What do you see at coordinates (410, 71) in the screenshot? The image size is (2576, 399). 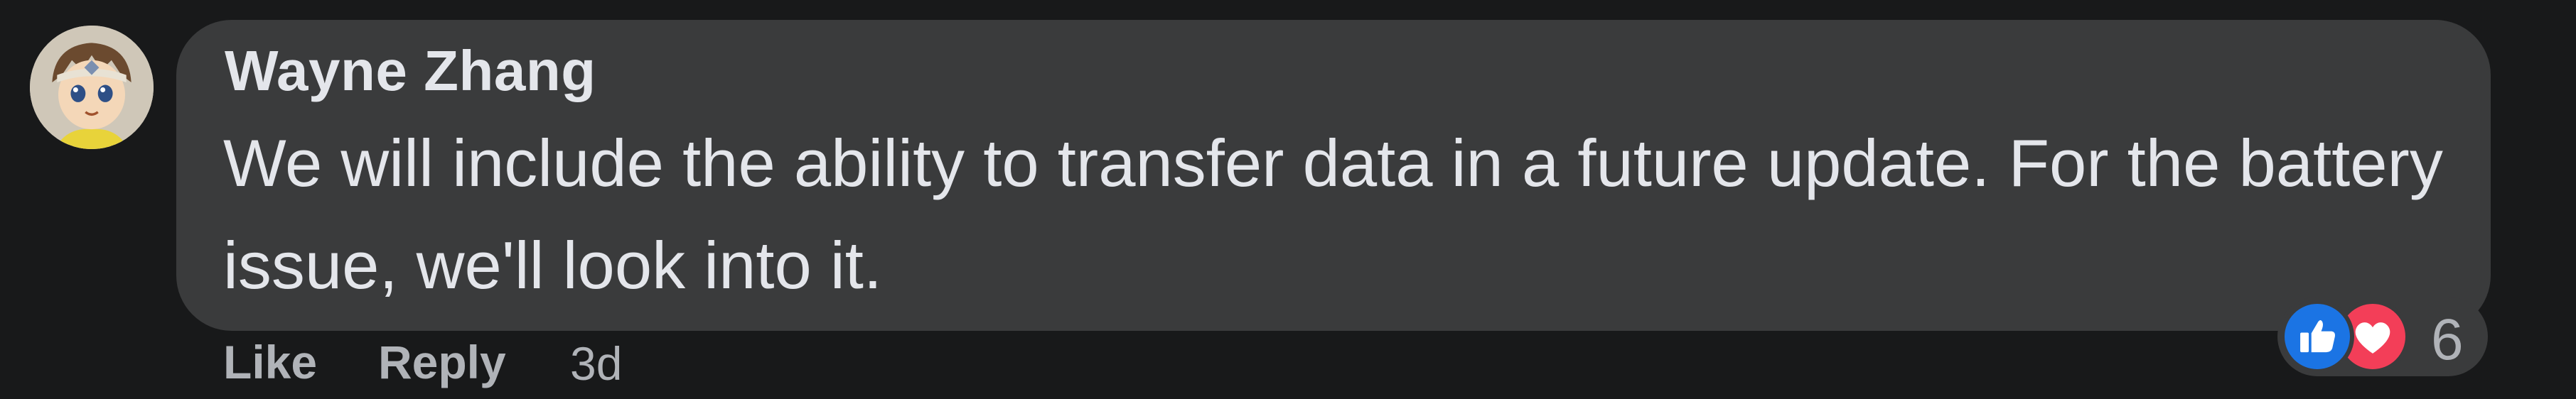 I see `comment-author: Wayne Zhang` at bounding box center [410, 71].